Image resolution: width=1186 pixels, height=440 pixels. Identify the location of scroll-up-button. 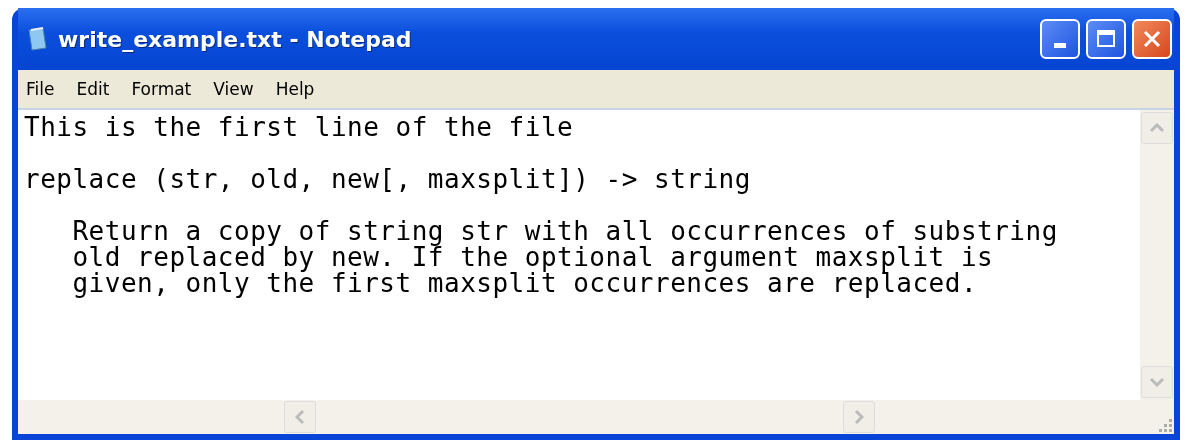
(1157, 128).